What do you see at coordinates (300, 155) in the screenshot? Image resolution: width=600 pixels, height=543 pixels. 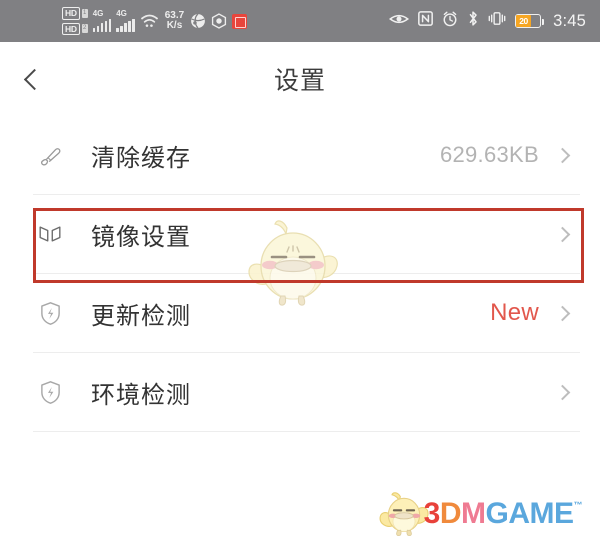 I see `list-item-clear-cache: 清除缓存 629.63KB` at bounding box center [300, 155].